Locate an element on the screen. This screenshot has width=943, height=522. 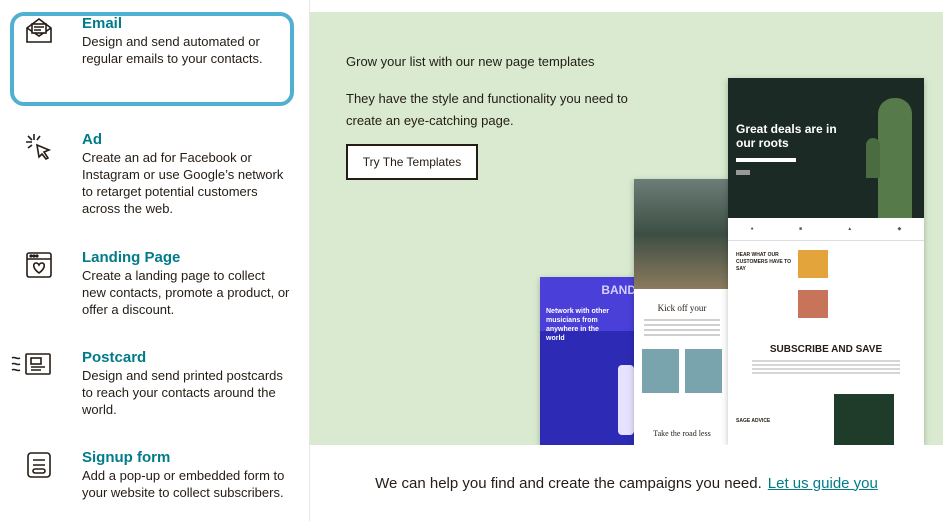
option-title: Postcard is located at coordinates (114, 357).